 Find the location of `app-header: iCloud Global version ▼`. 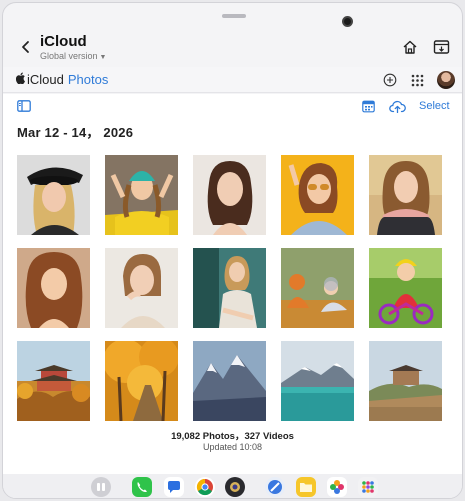

app-header: iCloud Global version ▼ is located at coordinates (232, 47).